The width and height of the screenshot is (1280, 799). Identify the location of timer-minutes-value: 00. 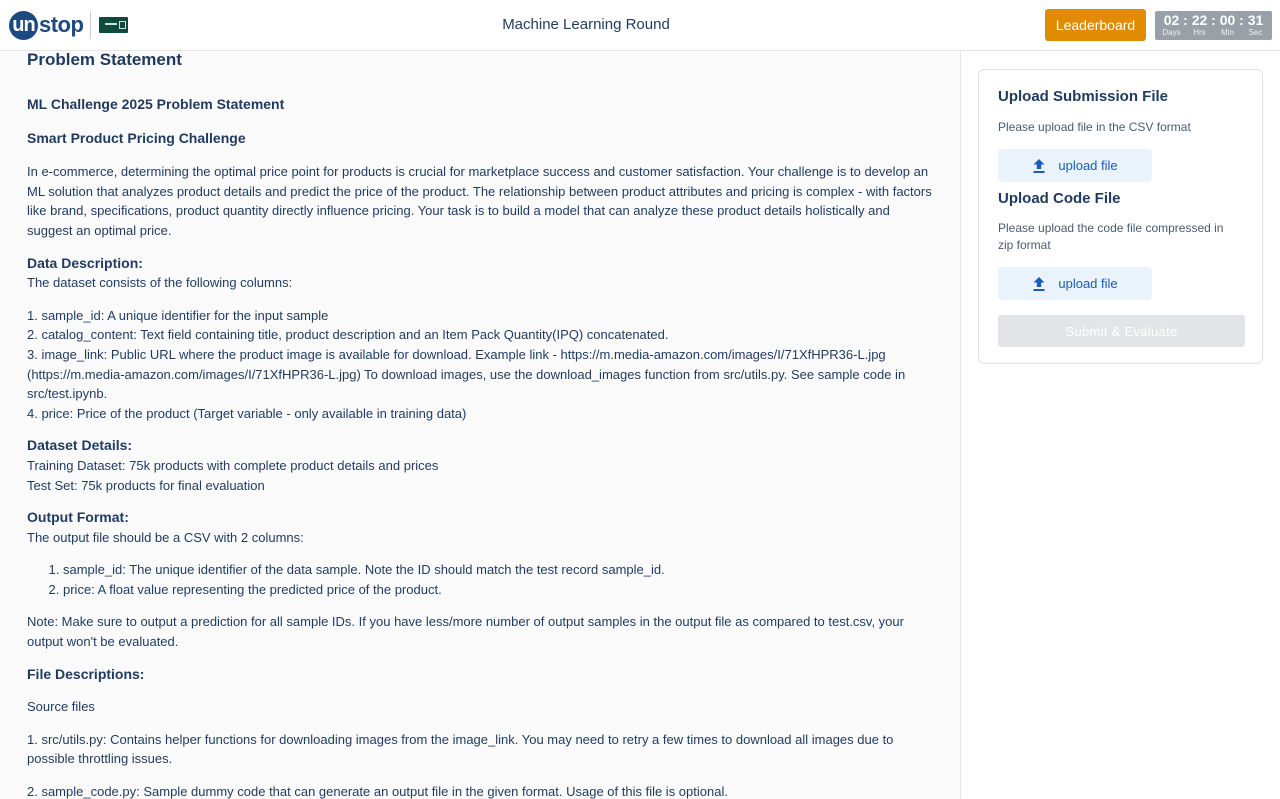
(1227, 20).